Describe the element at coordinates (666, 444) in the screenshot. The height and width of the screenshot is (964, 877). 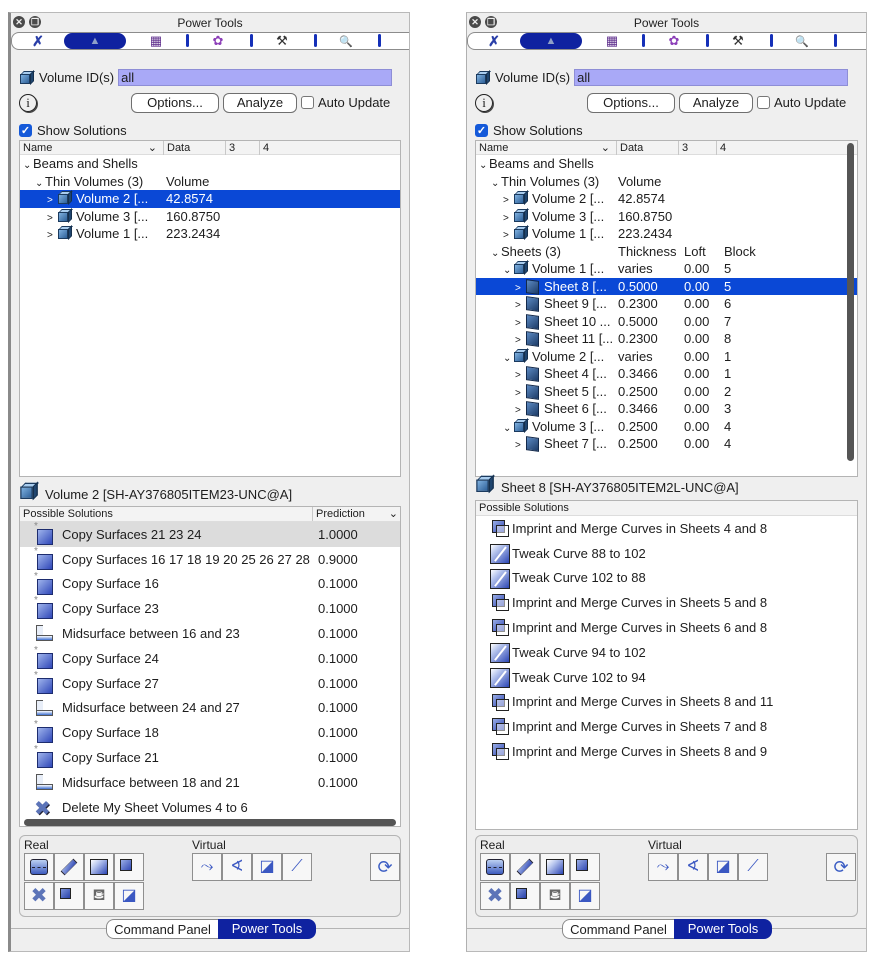
I see `tree-row: > Sheet 7 [... 0.2500 0.00 4` at that location.